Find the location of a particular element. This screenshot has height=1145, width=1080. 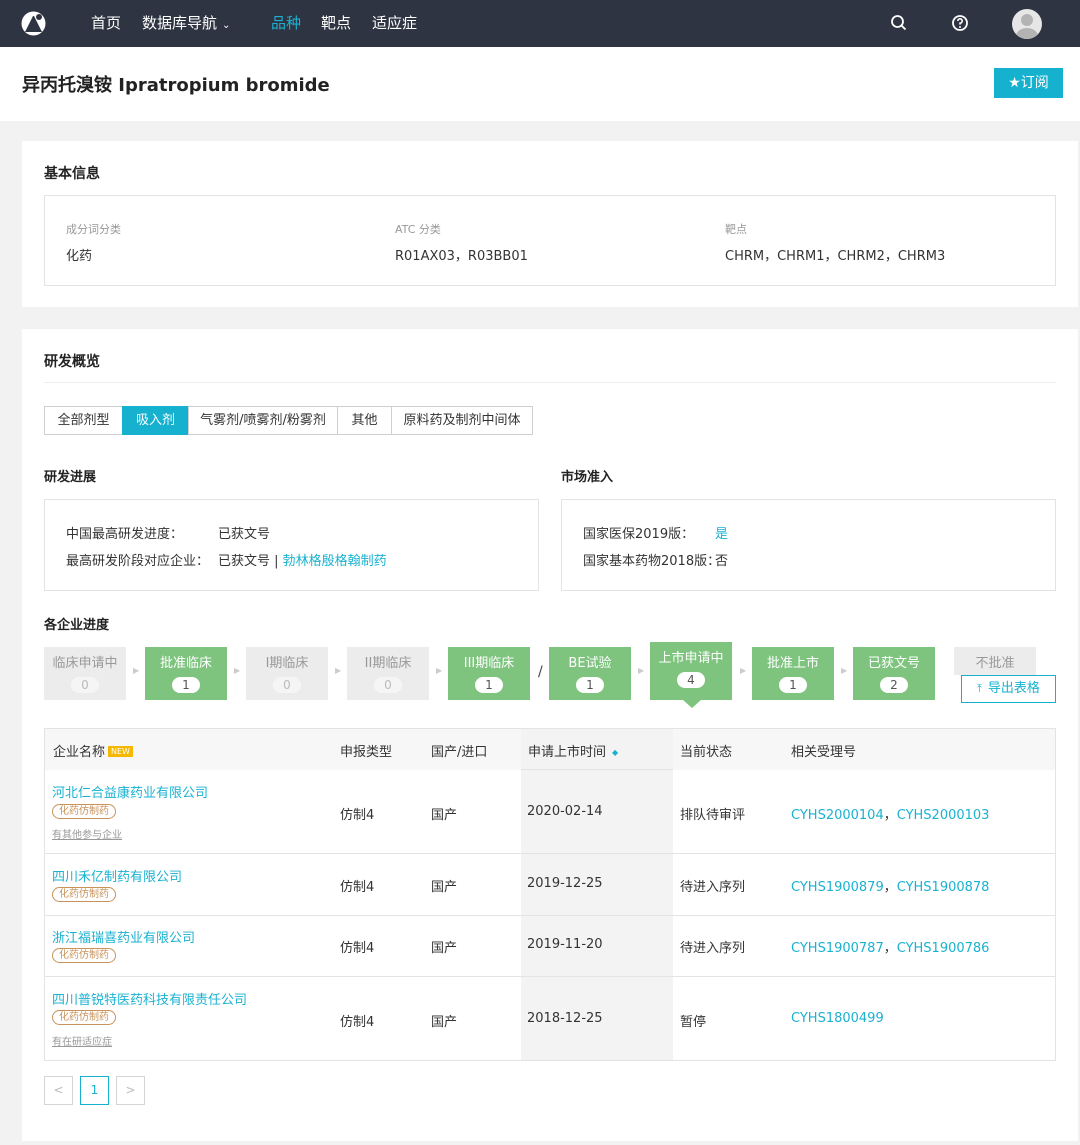

company-link: 勃林格殷格翰制药 is located at coordinates (335, 561).